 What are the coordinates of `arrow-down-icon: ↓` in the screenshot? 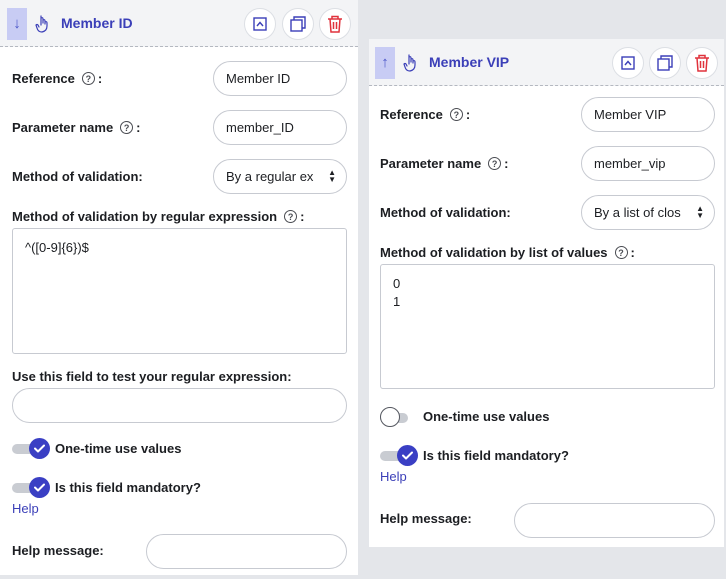 It's located at (17, 23).